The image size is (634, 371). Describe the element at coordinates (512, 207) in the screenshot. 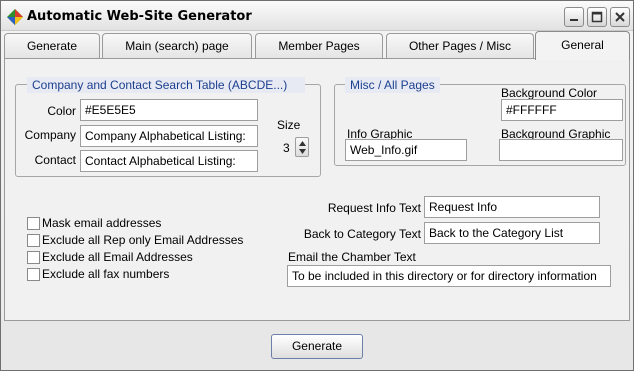

I see `request-info-field: Request Info` at that location.